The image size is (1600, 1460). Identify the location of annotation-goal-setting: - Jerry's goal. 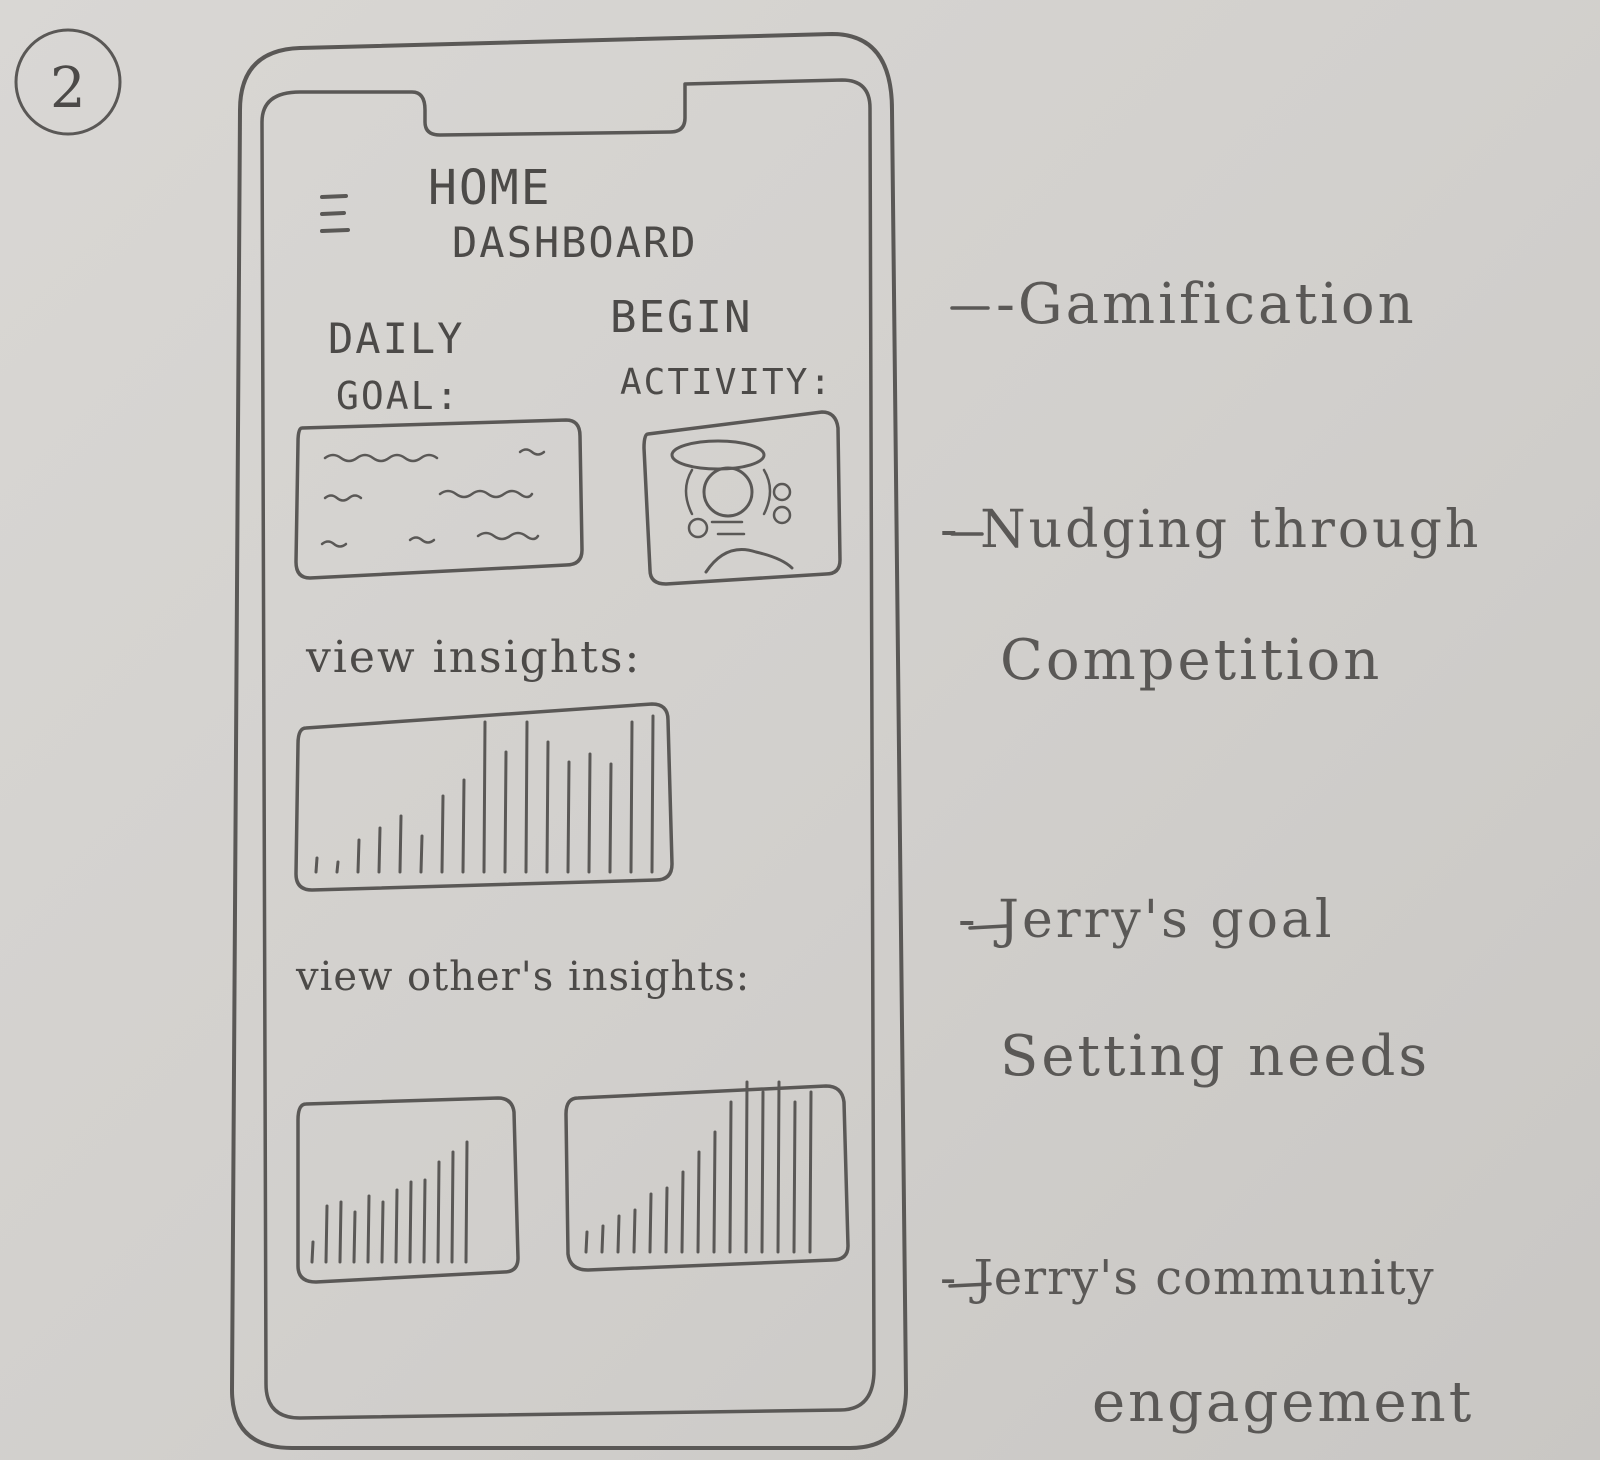
(1146, 920).